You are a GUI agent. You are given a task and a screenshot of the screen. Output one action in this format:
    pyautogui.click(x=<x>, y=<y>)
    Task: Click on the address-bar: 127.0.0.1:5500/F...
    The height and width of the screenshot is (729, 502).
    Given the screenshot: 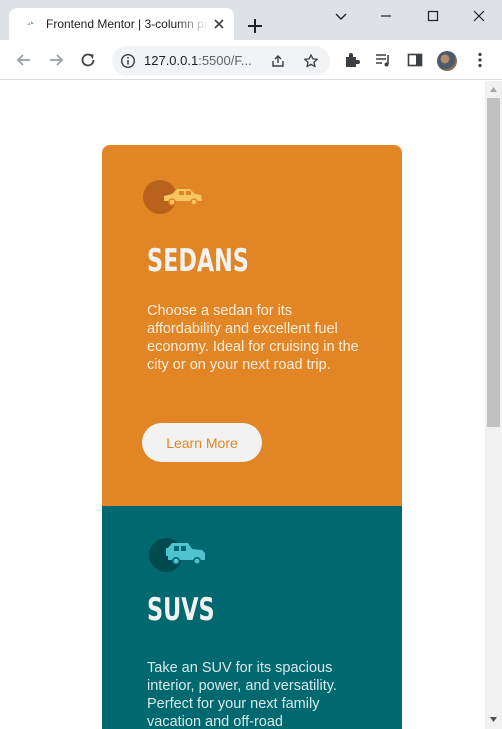 What is the action you would take?
    pyautogui.click(x=221, y=61)
    